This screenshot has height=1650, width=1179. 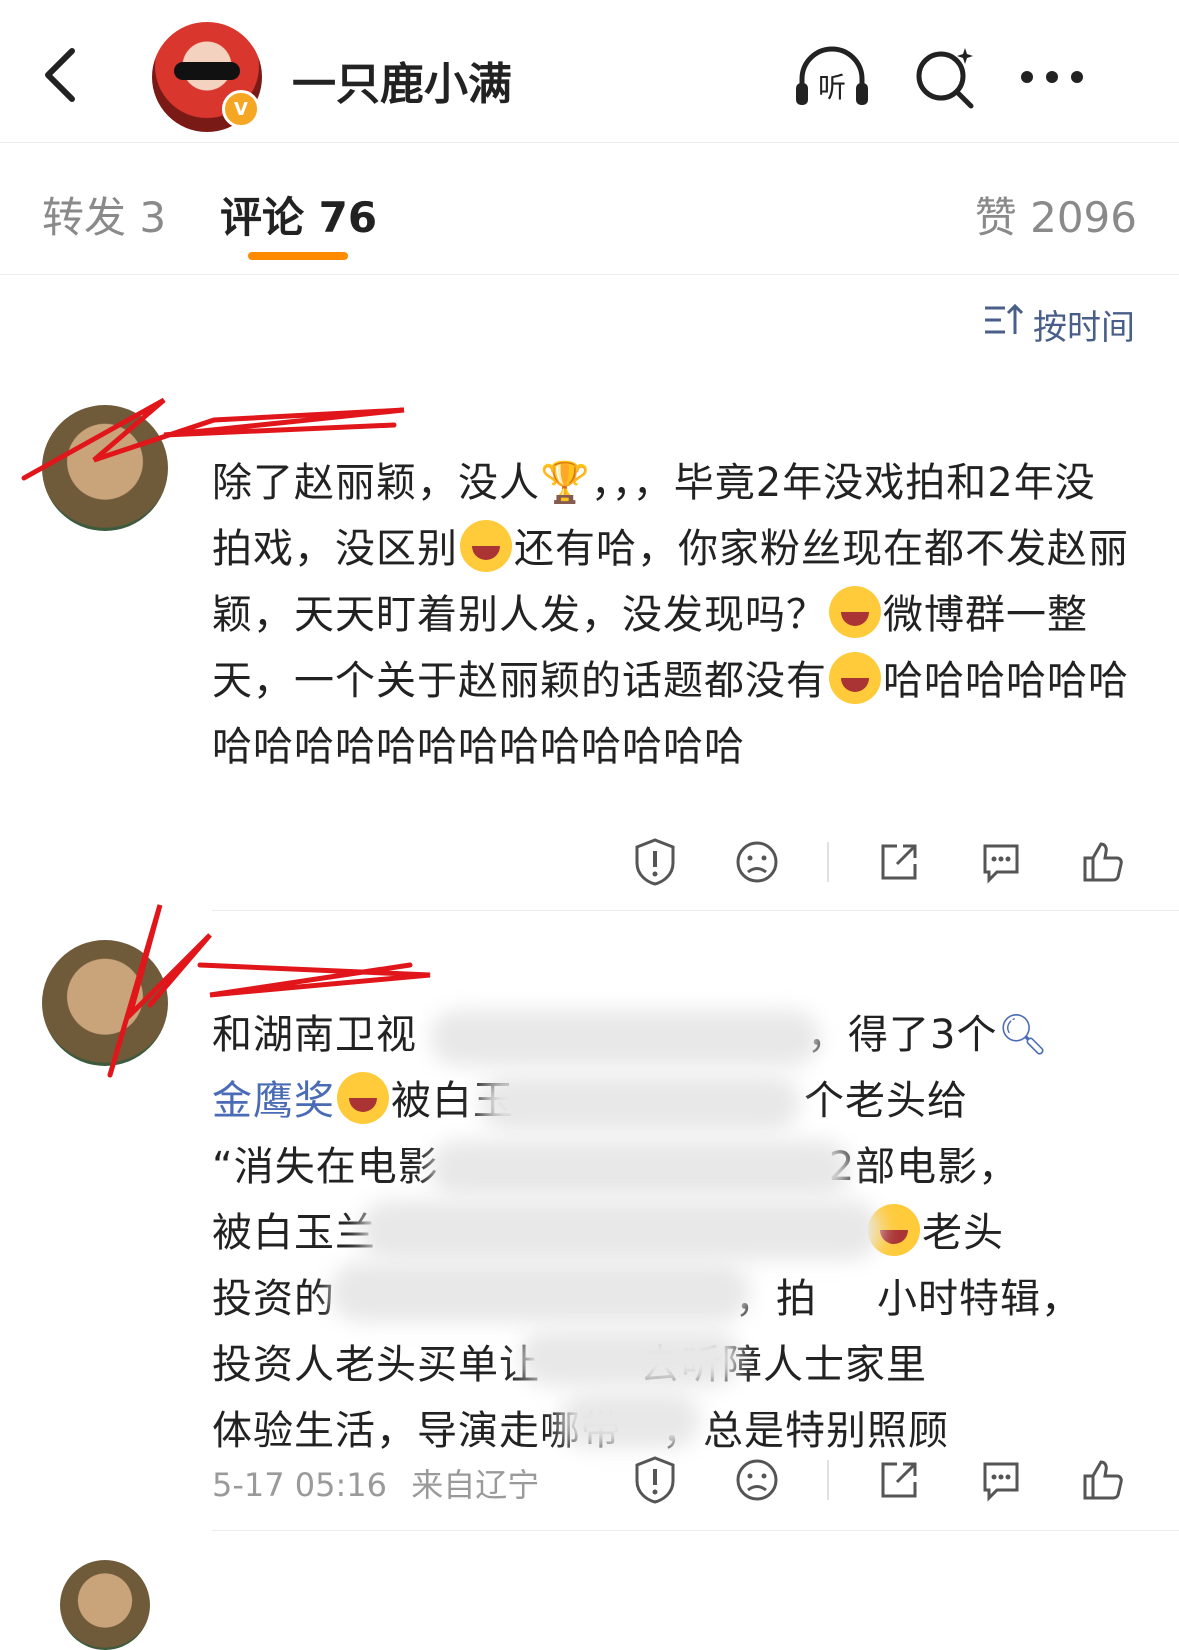 I want to click on comment-text-segment: ，得了3个, so click(x=902, y=1035).